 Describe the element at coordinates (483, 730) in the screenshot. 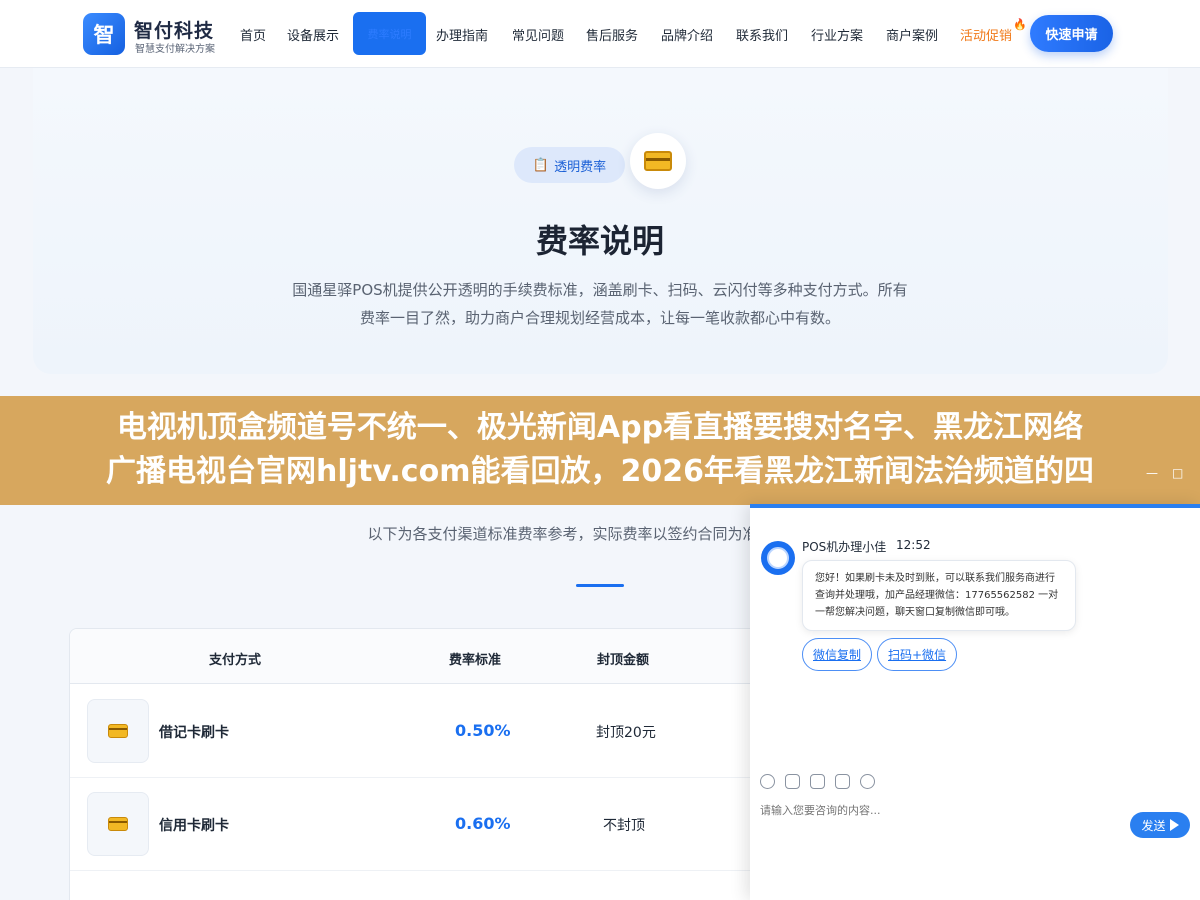

I see `row-rate: 0.50%` at that location.